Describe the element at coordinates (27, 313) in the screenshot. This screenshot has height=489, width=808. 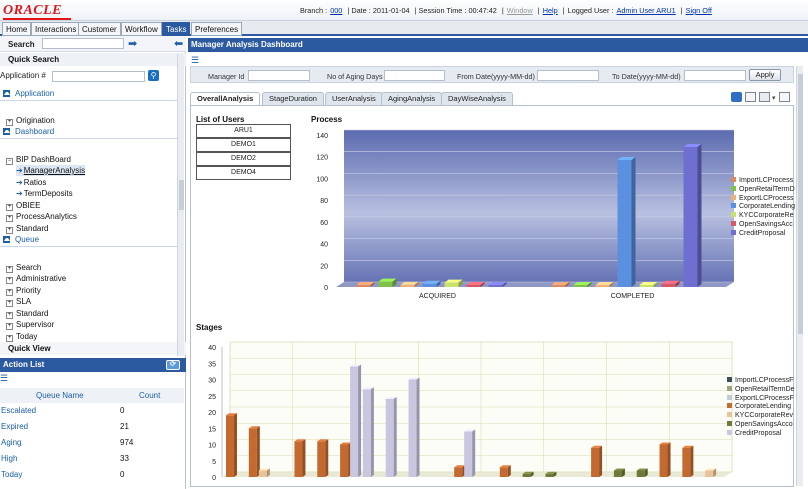
I see `queue-standard: + Standard` at that location.